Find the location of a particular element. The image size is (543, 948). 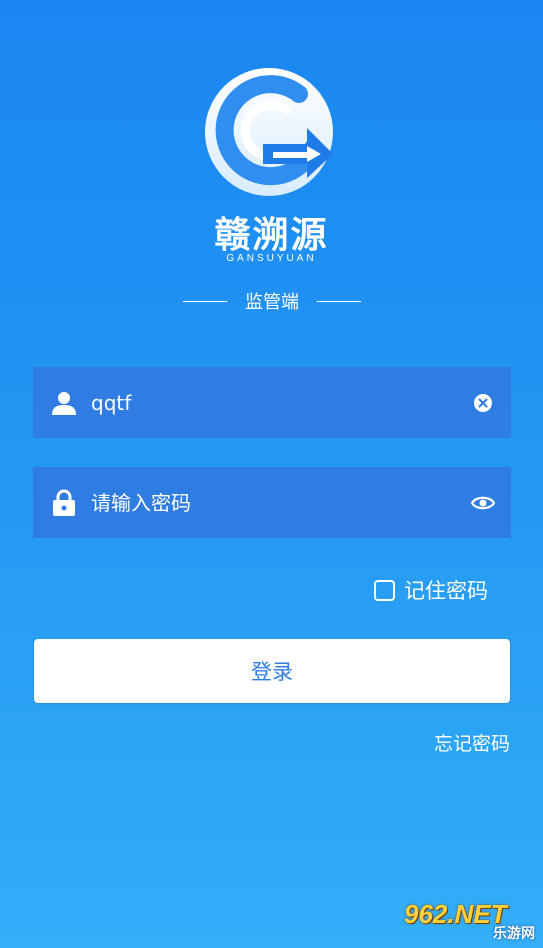

remember-password-toggle: 记住密码 is located at coordinates (431, 590).